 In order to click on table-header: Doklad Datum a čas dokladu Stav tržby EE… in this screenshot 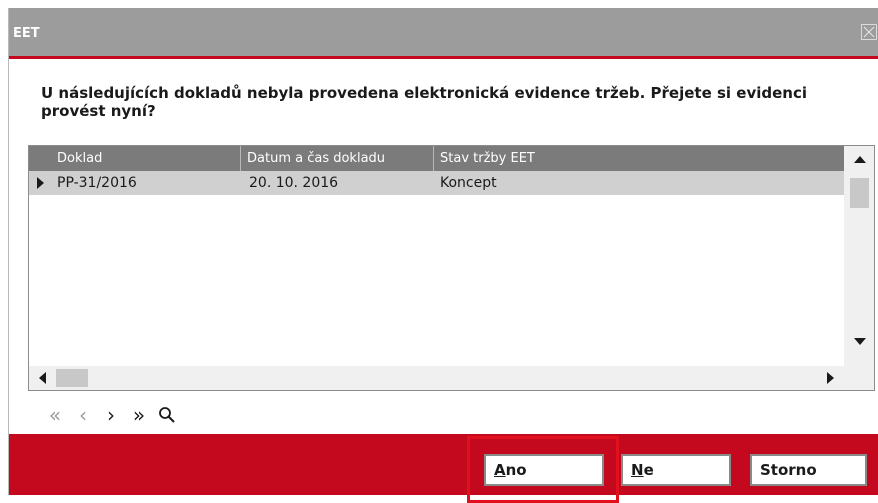, I will do `click(436, 158)`.